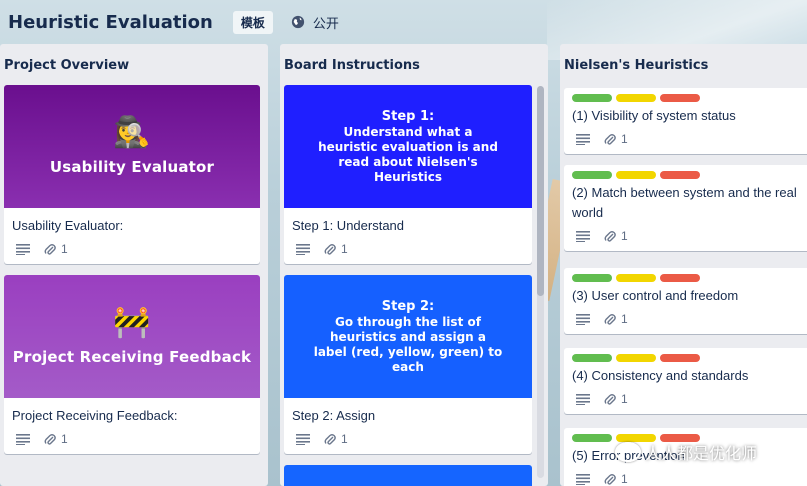 This screenshot has width=807, height=486. I want to click on wechat-logo-icon, so click(628, 452).